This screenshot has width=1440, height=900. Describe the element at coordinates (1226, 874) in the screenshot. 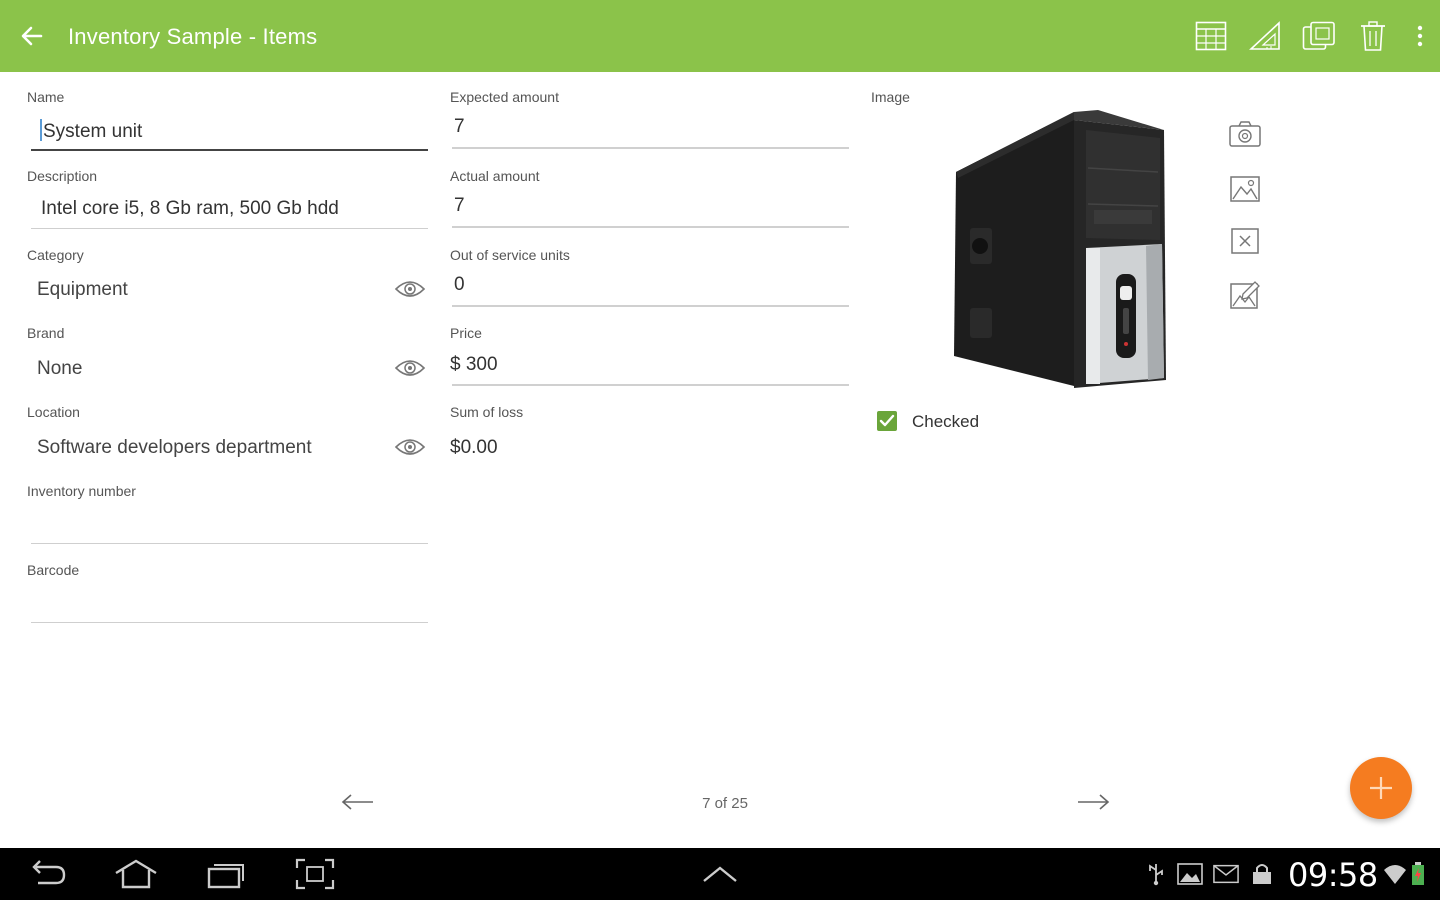

I see `mail-icon` at that location.